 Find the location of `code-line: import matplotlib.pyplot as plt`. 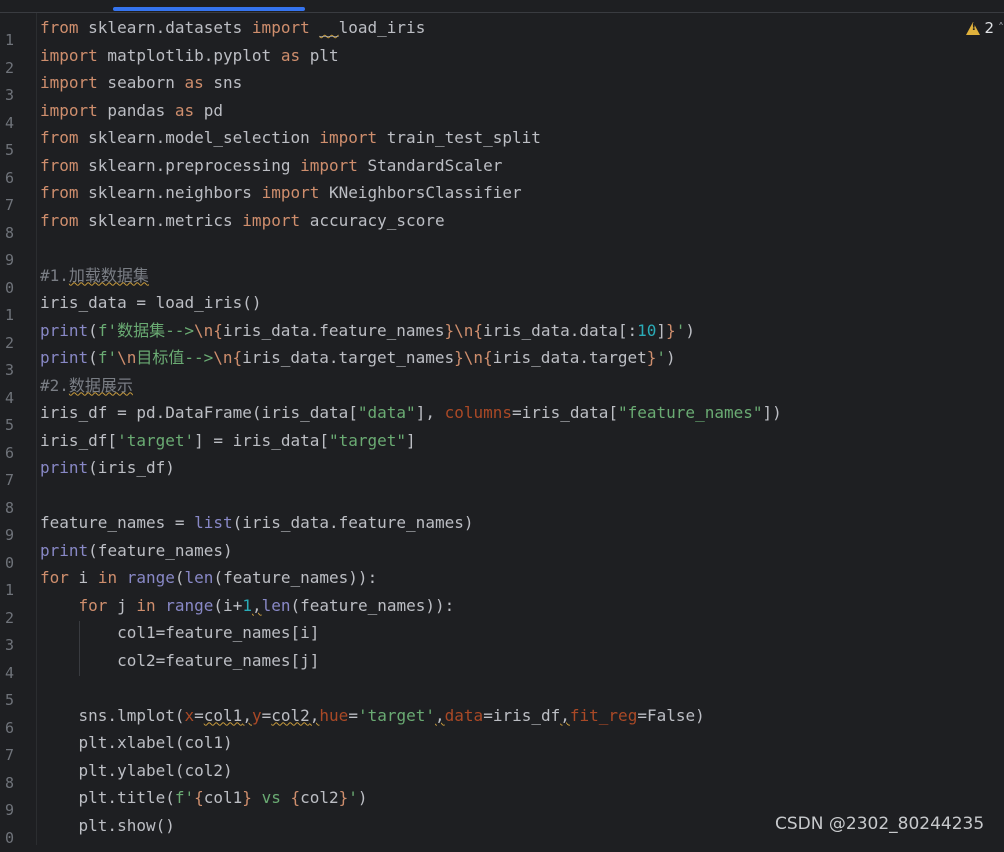

code-line: import matplotlib.pyplot as plt is located at coordinates (522, 56).